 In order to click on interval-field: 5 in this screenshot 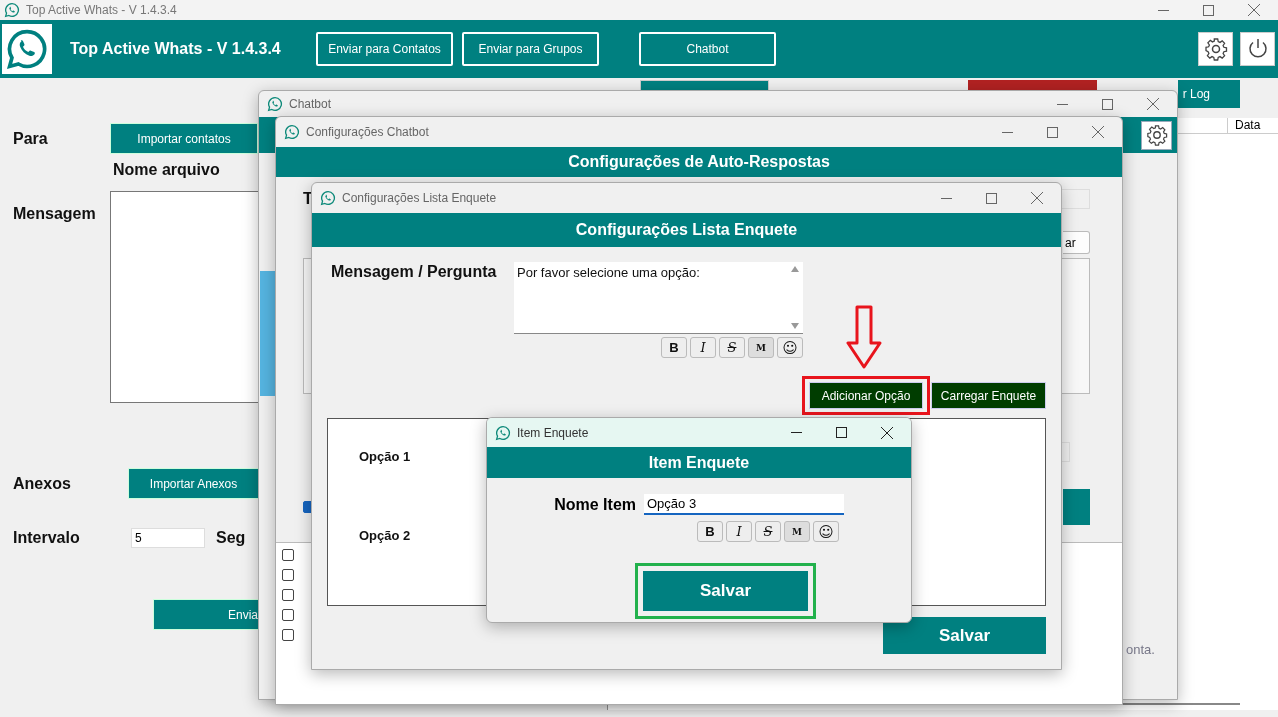, I will do `click(168, 538)`.